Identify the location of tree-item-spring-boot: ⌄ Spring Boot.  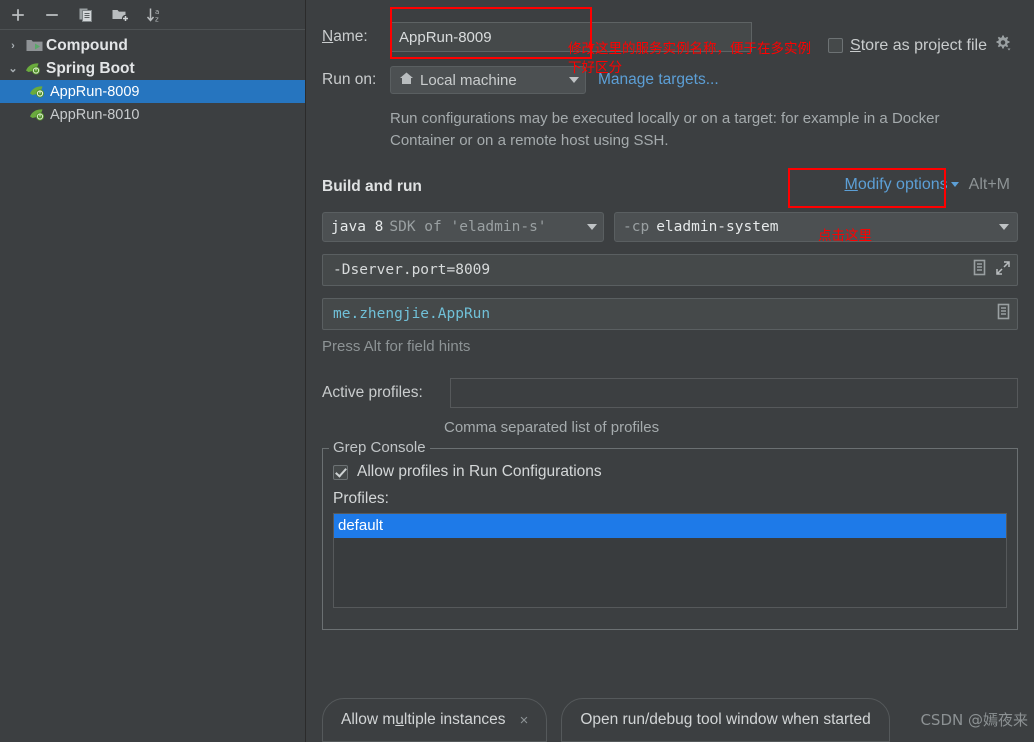
(152, 68).